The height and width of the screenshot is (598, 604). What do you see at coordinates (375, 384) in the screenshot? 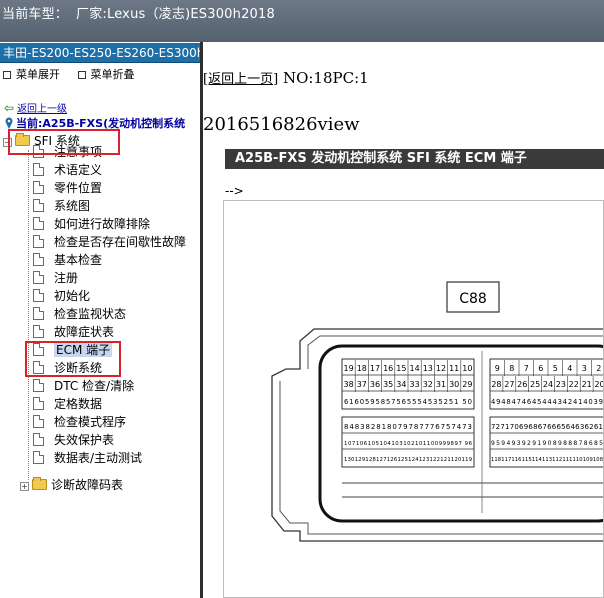
I see `pin-number: 36` at bounding box center [375, 384].